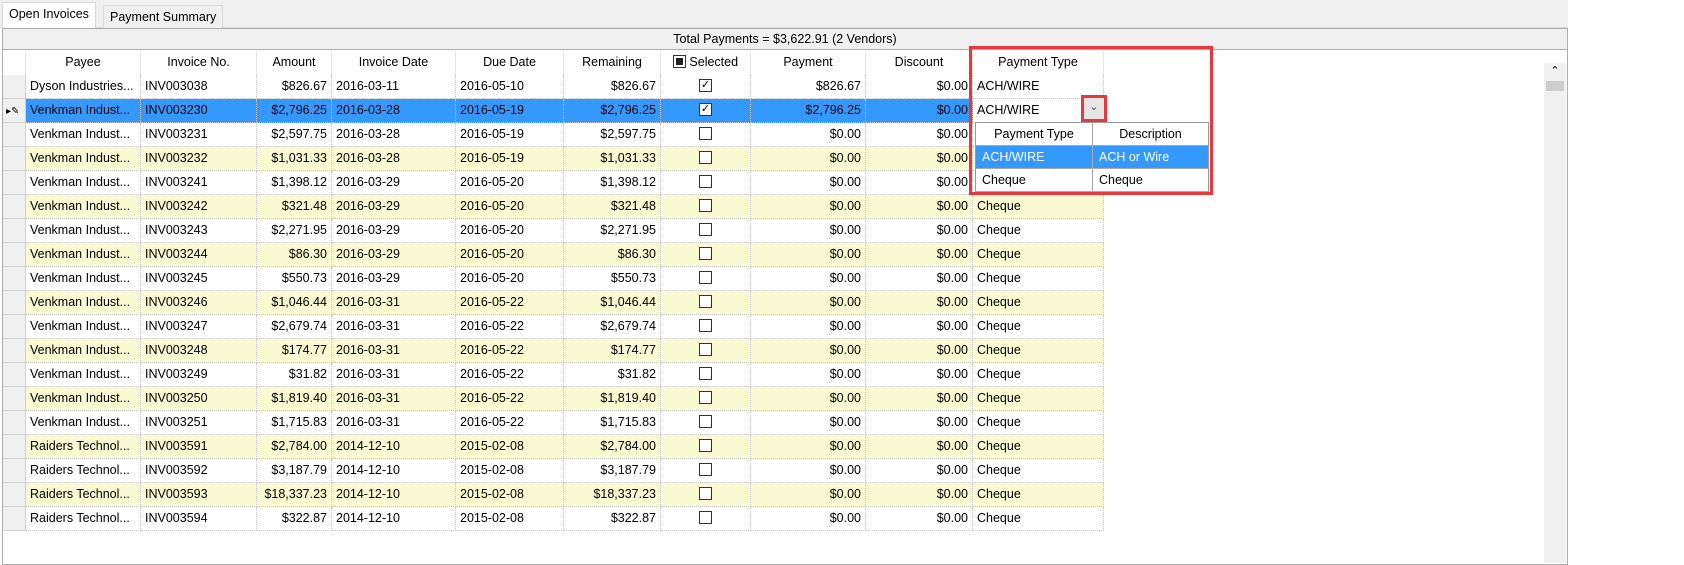  What do you see at coordinates (49, 15) in the screenshot?
I see `tab-open-invoices: Open Invoices` at bounding box center [49, 15].